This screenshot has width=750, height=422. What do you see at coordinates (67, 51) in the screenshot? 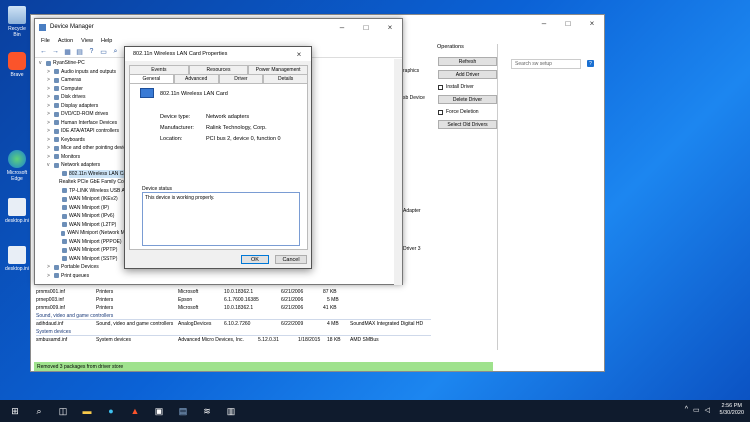
I see `properties-icon: ▦` at bounding box center [67, 51].